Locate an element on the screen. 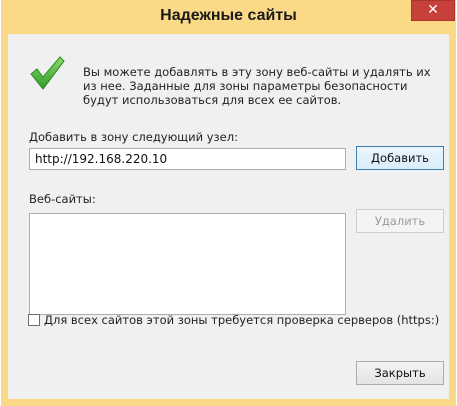 The image size is (457, 406). green-checkmark-icon is located at coordinates (47, 73).